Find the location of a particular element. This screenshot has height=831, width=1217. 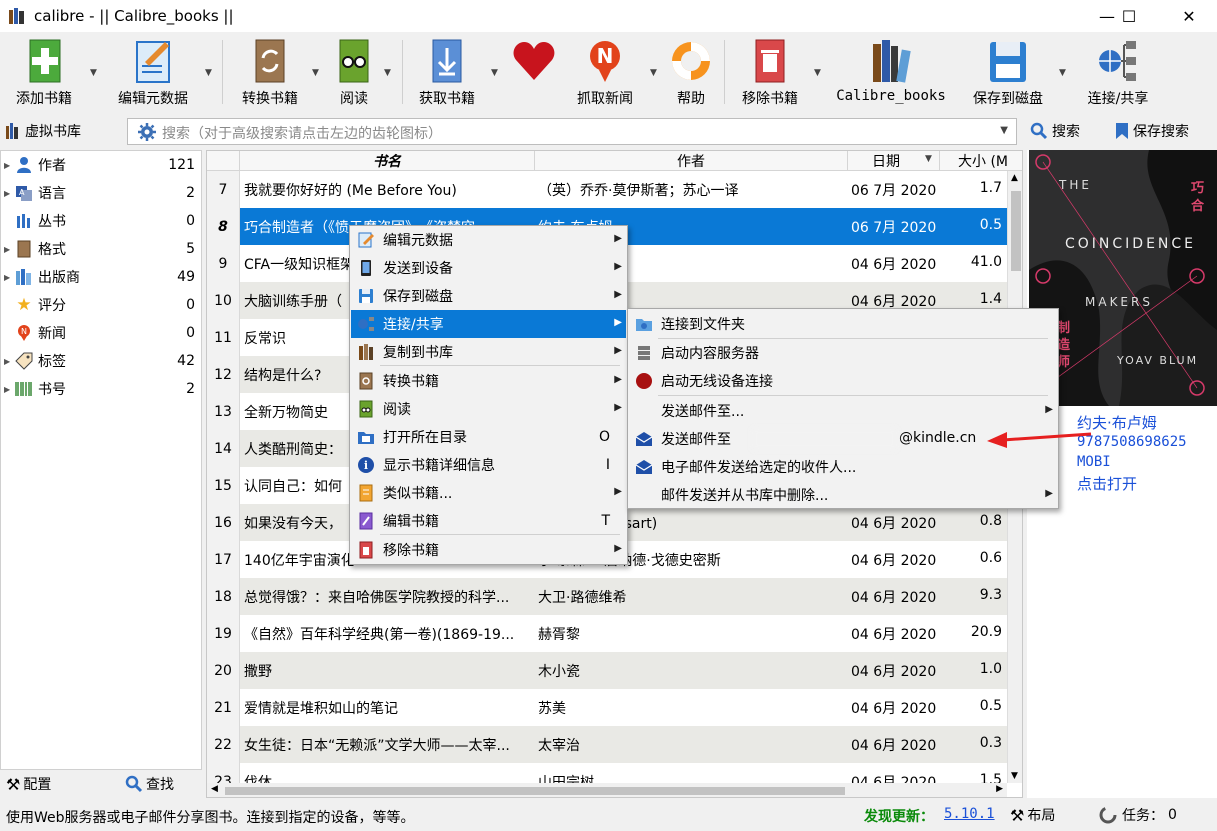

view-button: 阅读 is located at coordinates (354, 73).